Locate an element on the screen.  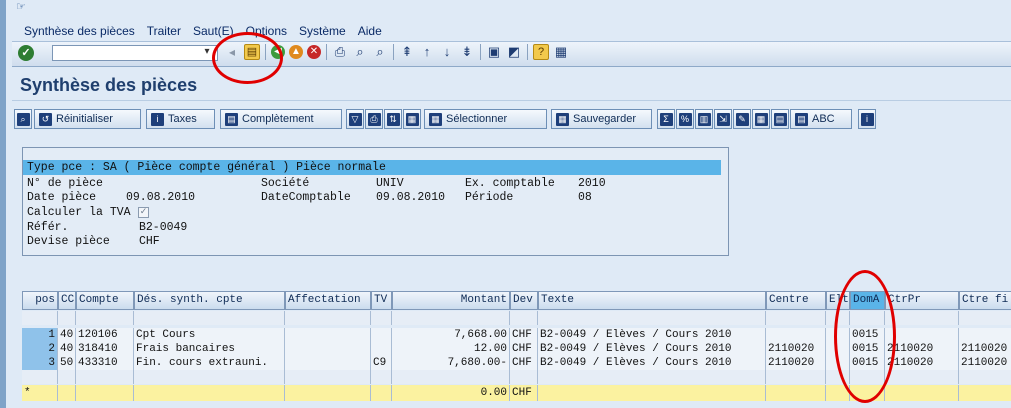
find-next-icon: ⌕ is located at coordinates (380, 52).